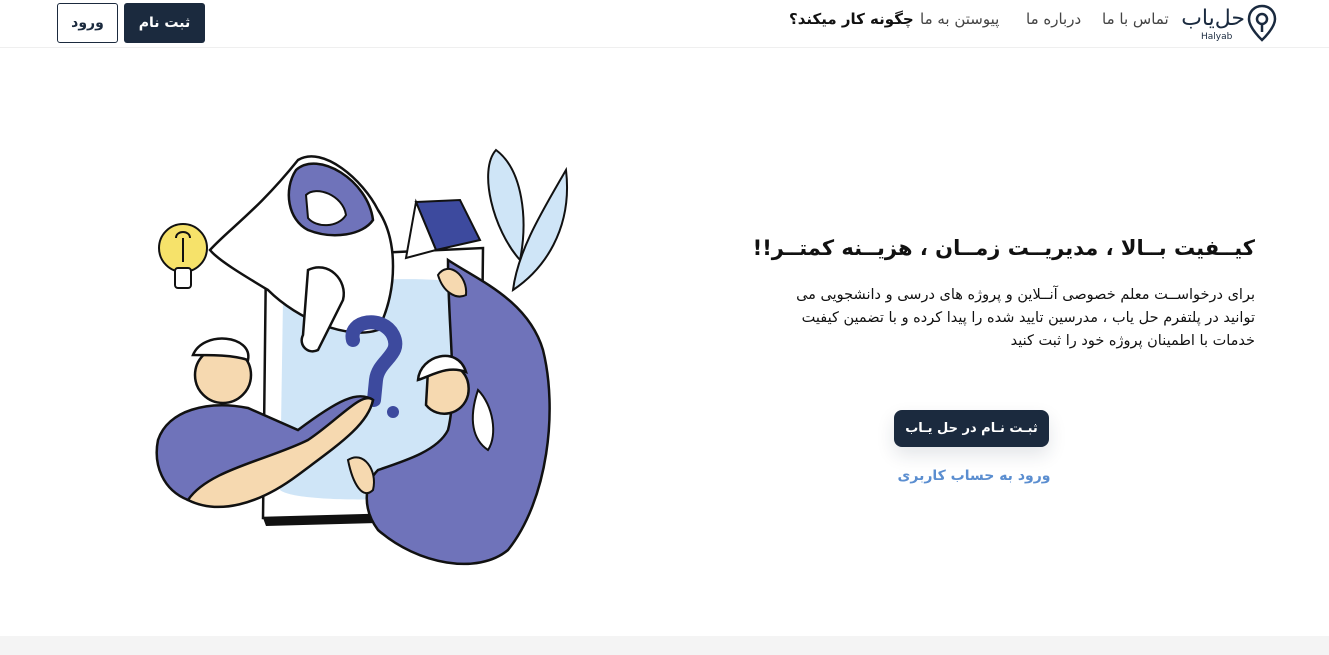  Describe the element at coordinates (87, 23) in the screenshot. I see `login-button: ورود` at that location.